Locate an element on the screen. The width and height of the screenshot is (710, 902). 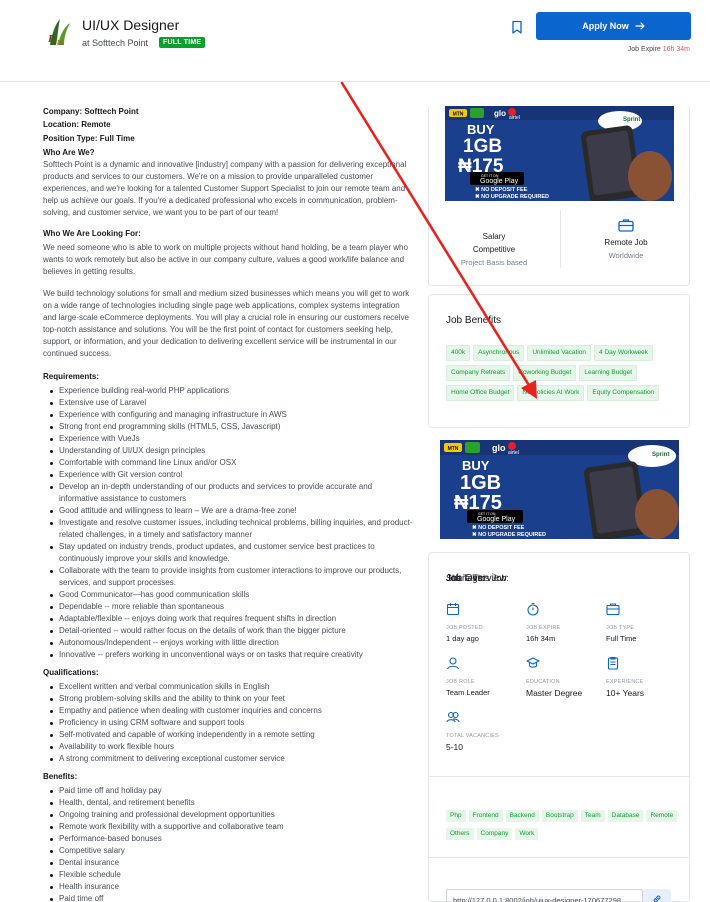
overview-value: 5-10 is located at coordinates (455, 747).